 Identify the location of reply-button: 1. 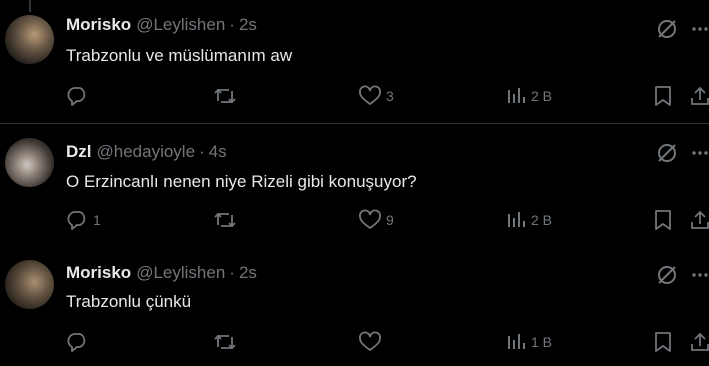
(83, 220).